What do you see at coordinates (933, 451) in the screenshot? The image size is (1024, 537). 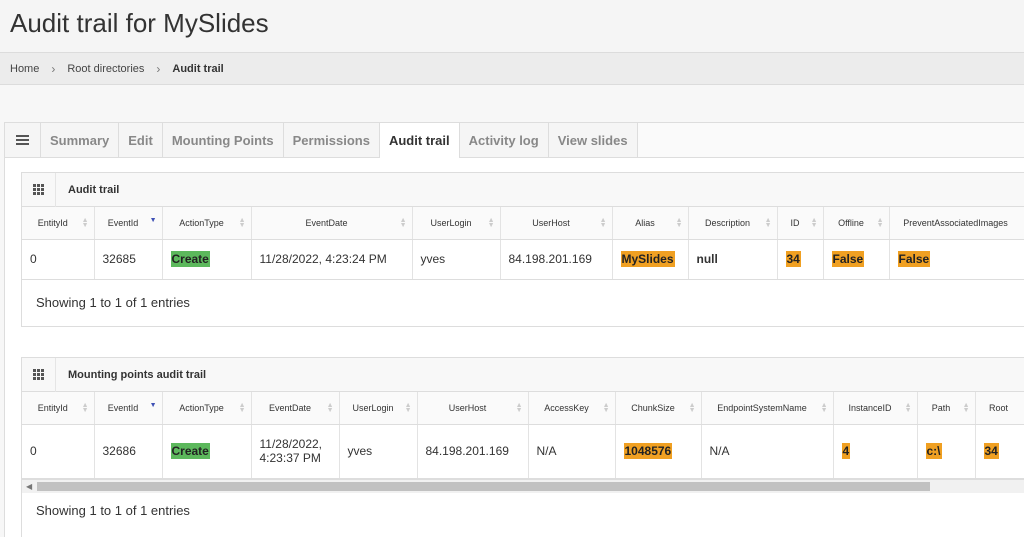 I see `path-value: c:\` at bounding box center [933, 451].